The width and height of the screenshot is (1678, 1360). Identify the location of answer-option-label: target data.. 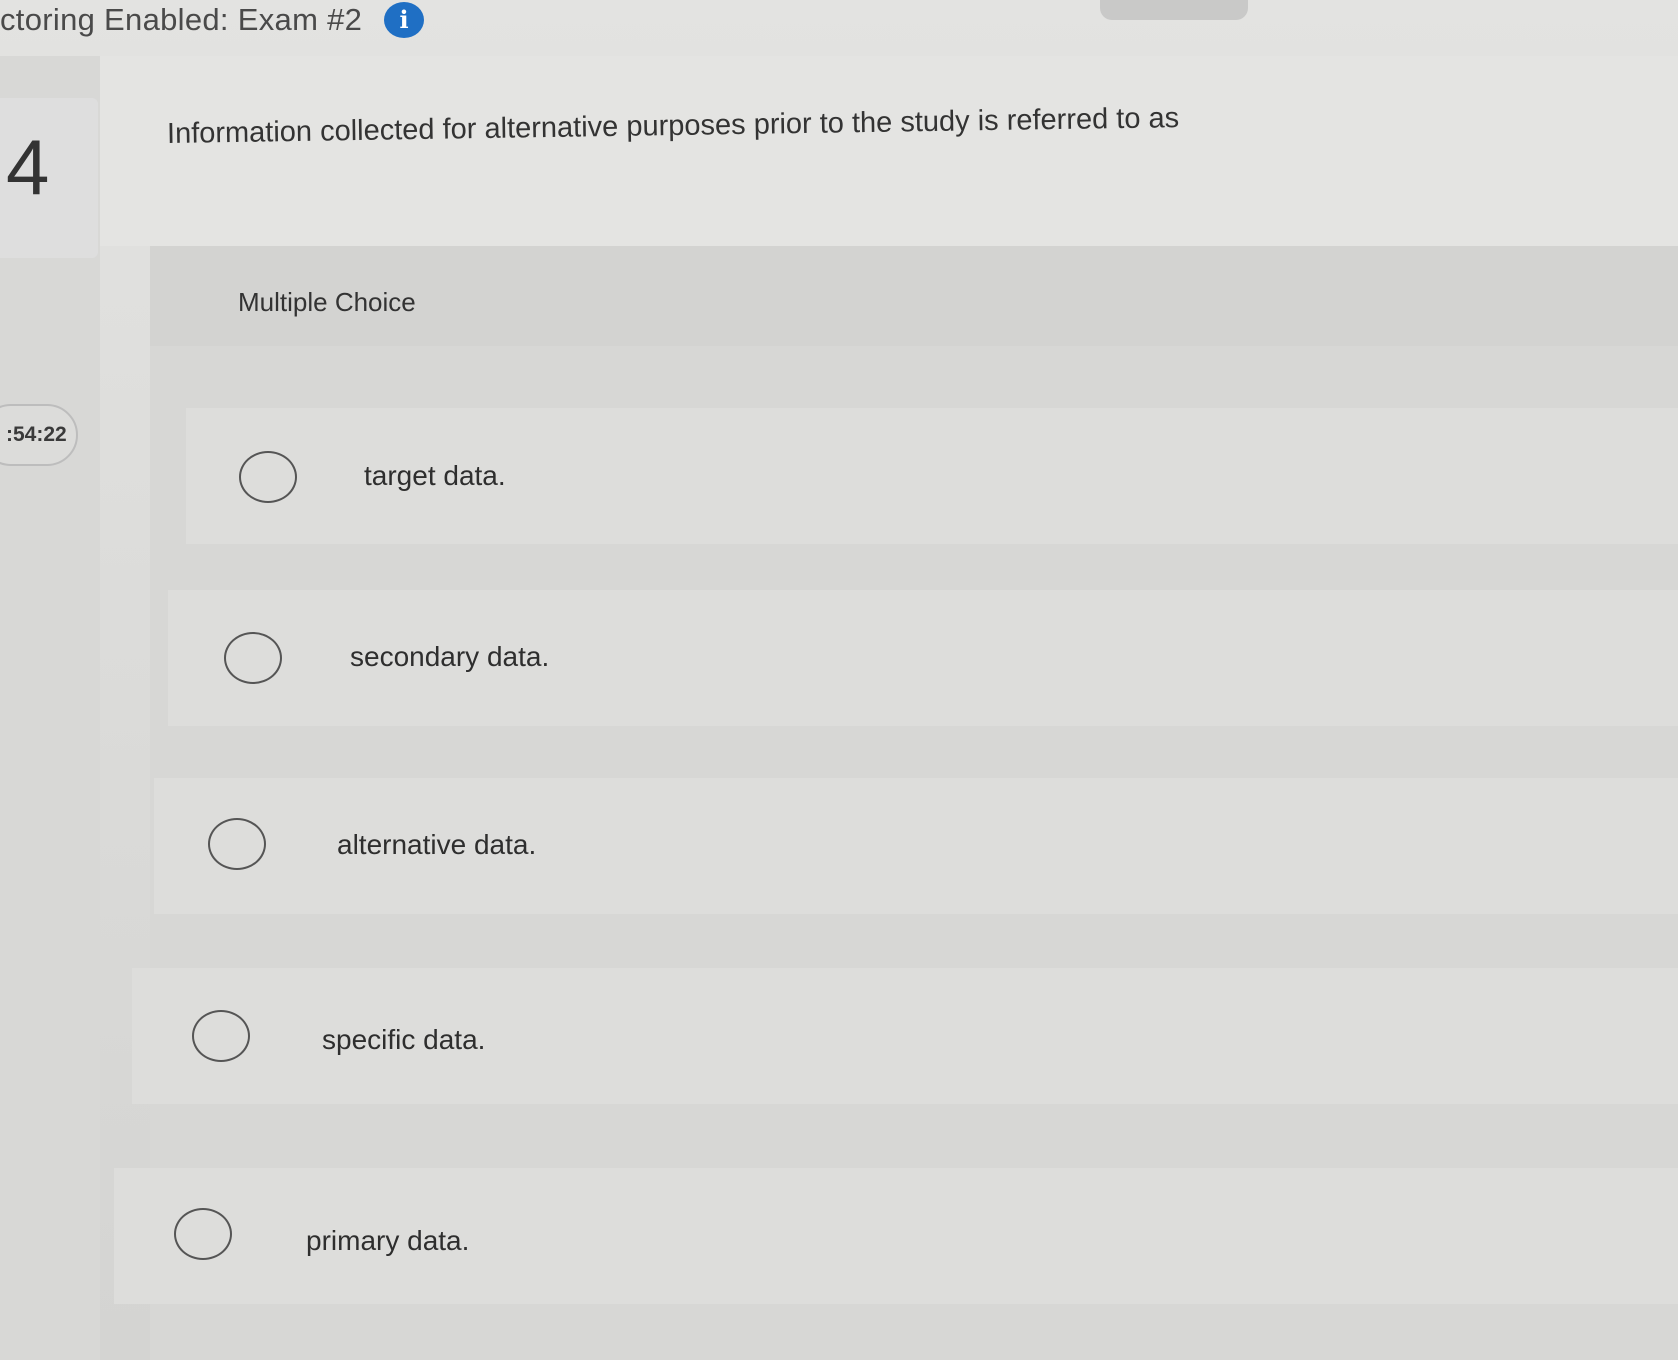
(435, 476).